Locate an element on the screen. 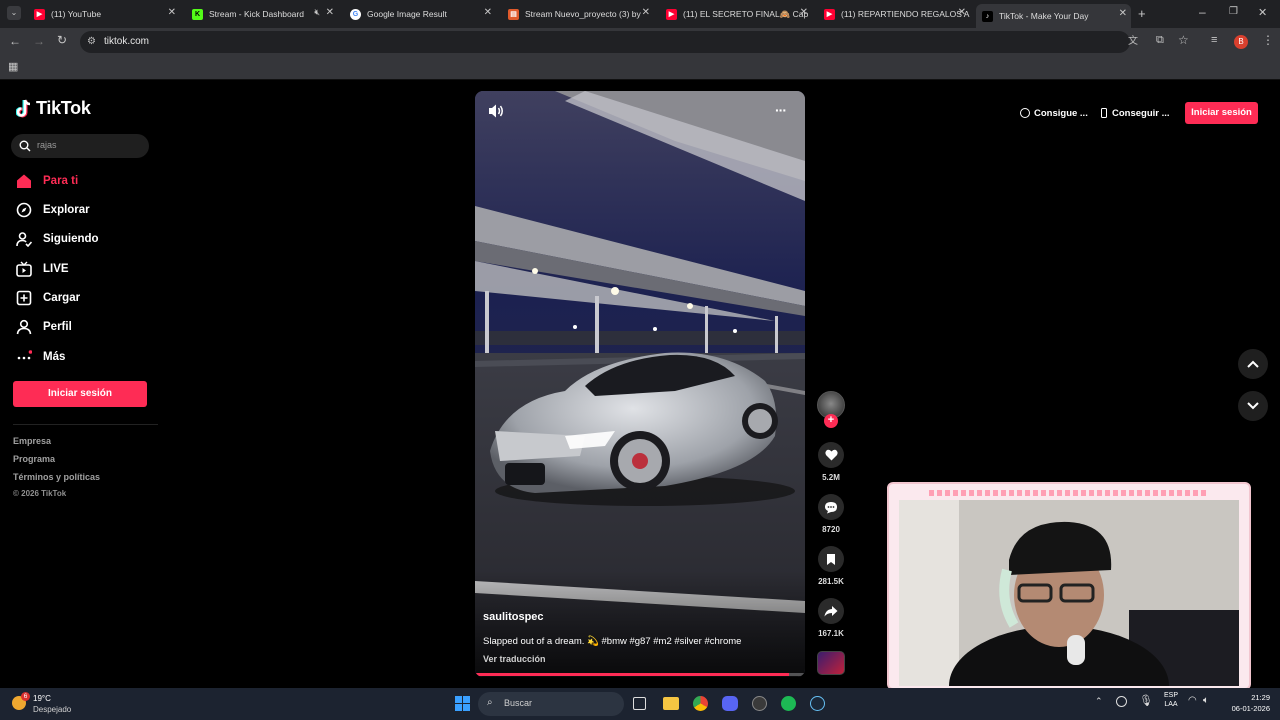 The width and height of the screenshot is (1280, 720). steam-icon is located at coordinates (817, 703).